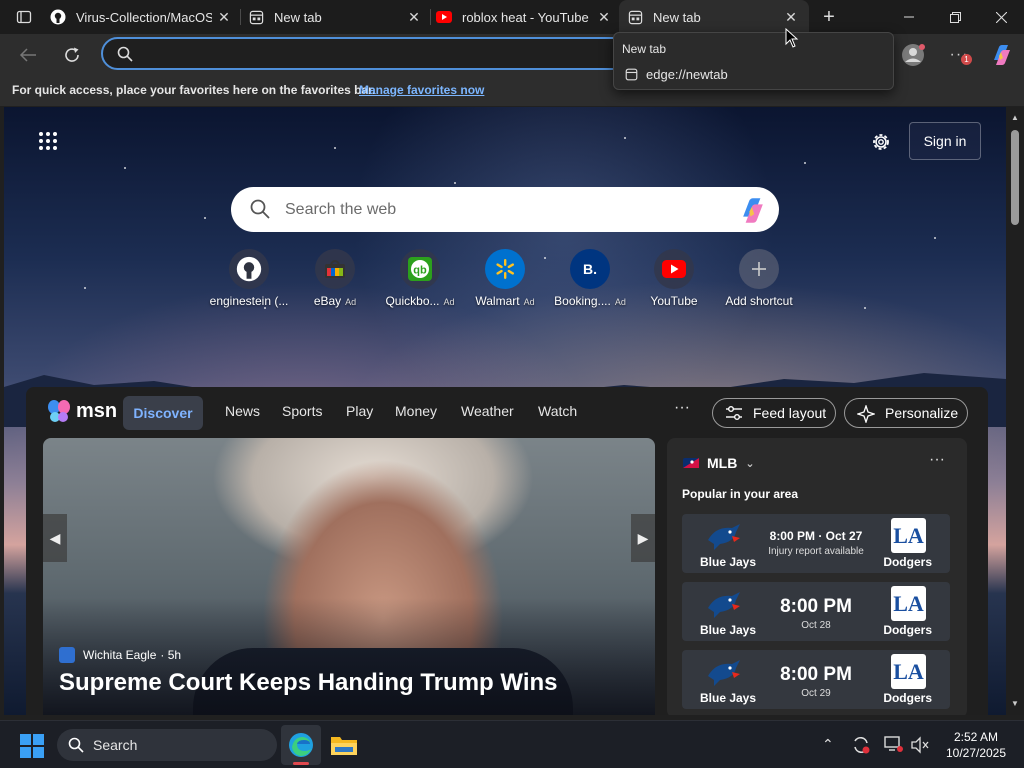 Image resolution: width=1024 pixels, height=768 pixels. I want to click on taskbar-edge-button, so click(301, 745).